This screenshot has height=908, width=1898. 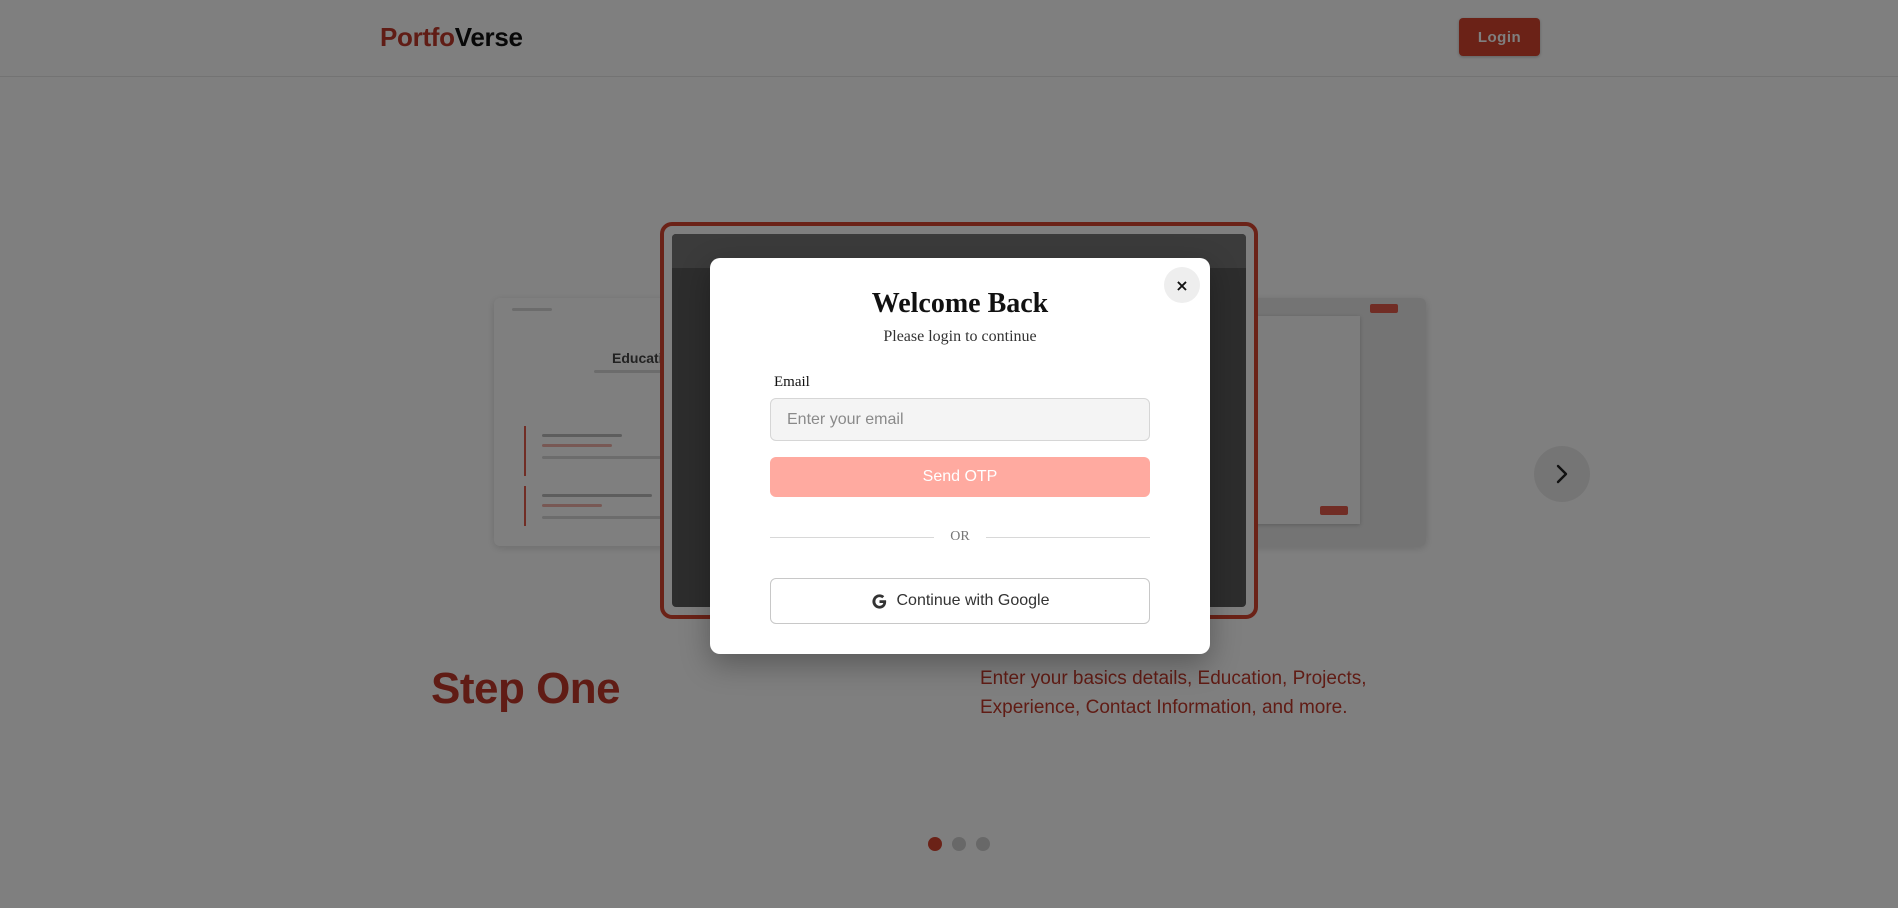 What do you see at coordinates (973, 600) in the screenshot?
I see `google-login-label: Continue with Google` at bounding box center [973, 600].